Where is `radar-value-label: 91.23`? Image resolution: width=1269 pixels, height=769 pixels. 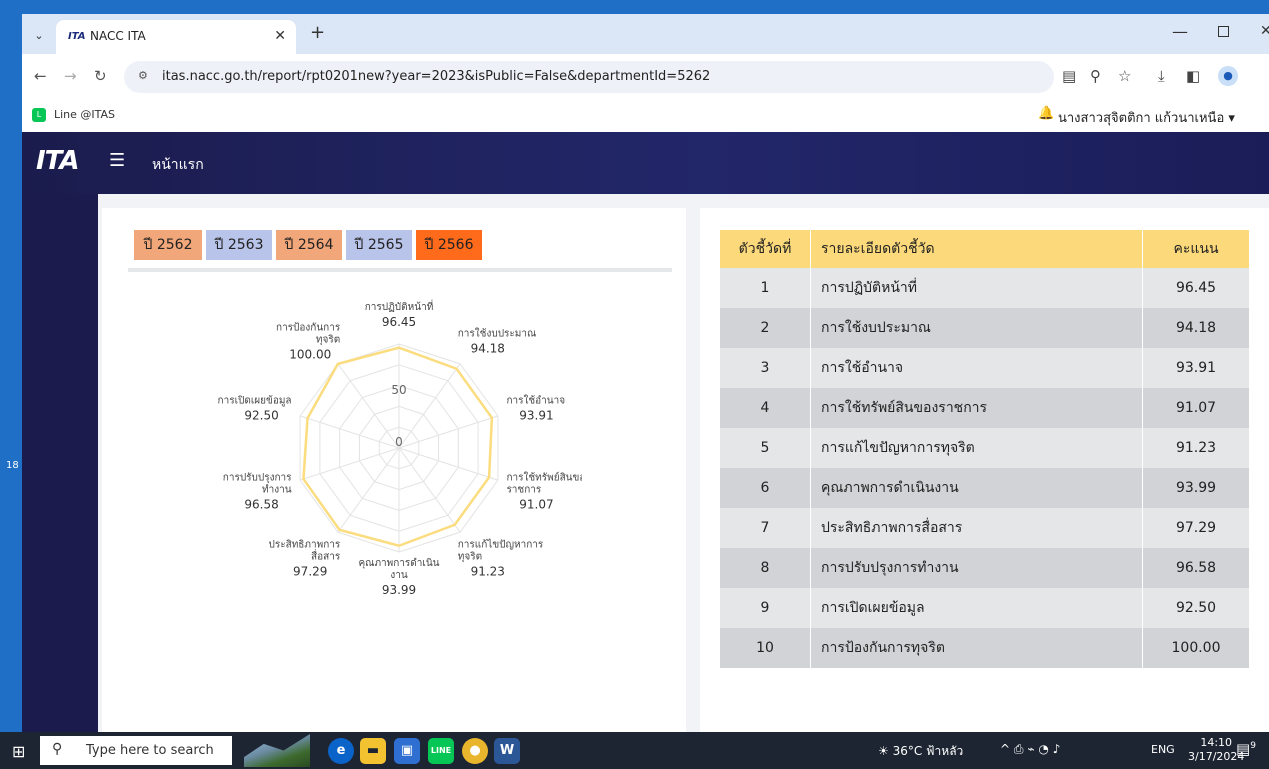 radar-value-label: 91.23 is located at coordinates (488, 571).